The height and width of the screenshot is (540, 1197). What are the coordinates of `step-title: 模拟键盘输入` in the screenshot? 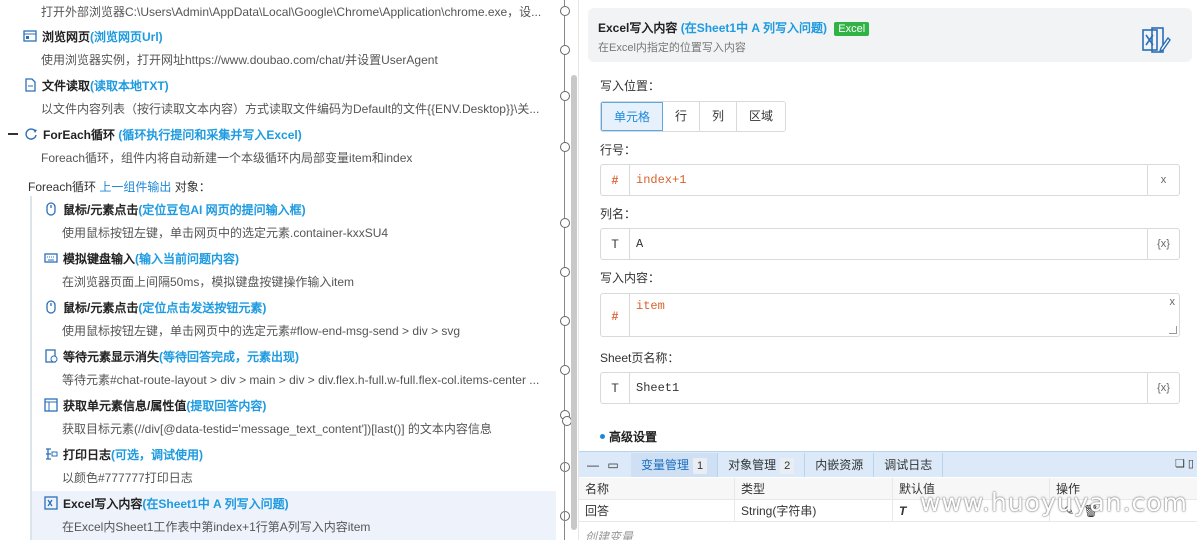 It's located at (99, 258).